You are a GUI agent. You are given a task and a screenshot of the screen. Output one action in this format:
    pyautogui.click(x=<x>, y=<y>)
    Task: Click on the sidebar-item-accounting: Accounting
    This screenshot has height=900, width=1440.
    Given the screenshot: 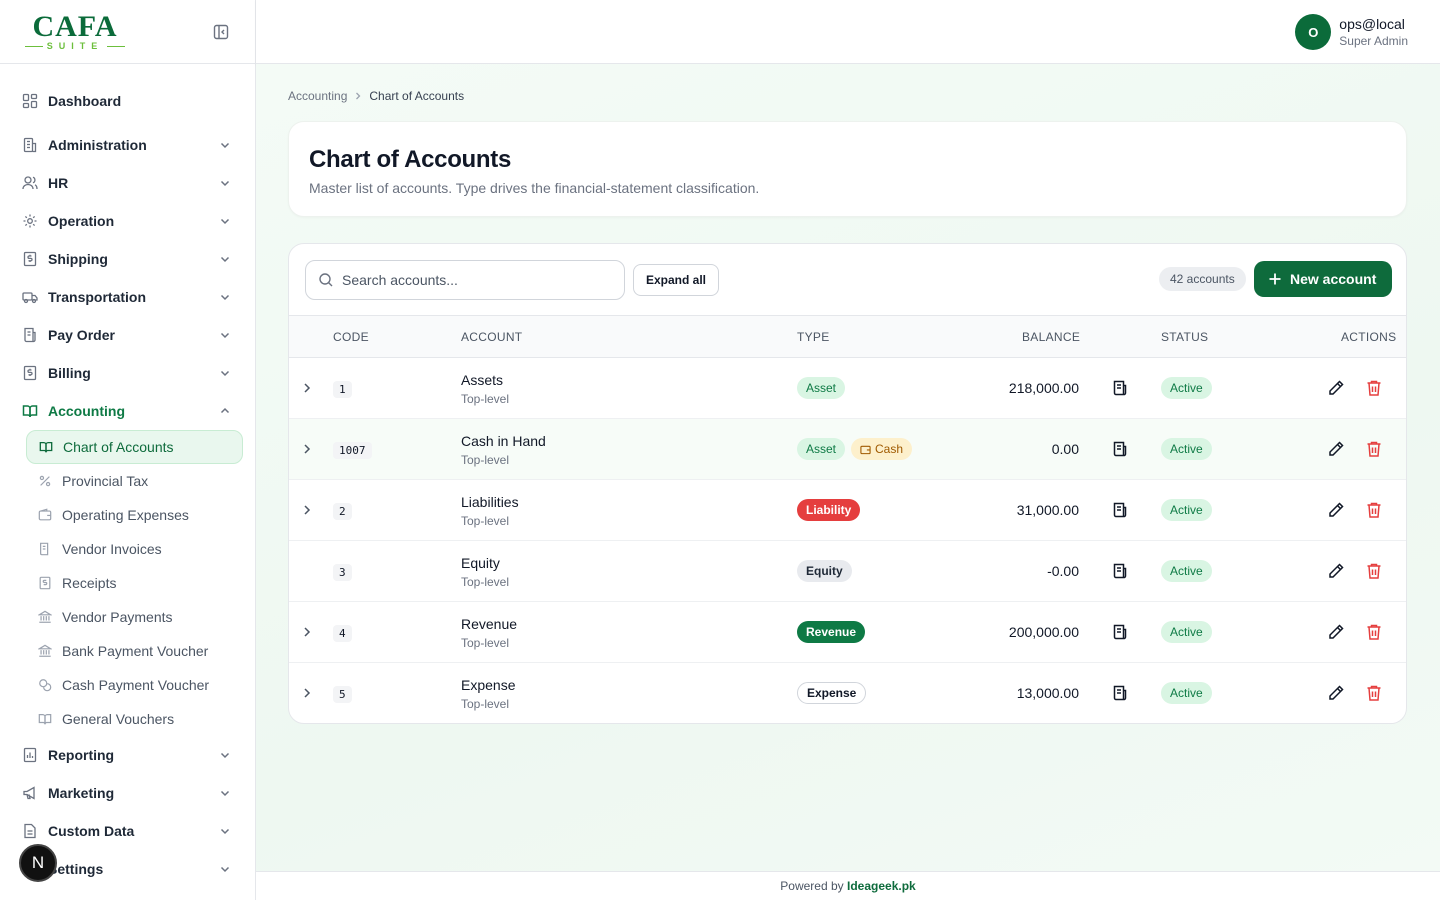 What is the action you would take?
    pyautogui.click(x=127, y=411)
    